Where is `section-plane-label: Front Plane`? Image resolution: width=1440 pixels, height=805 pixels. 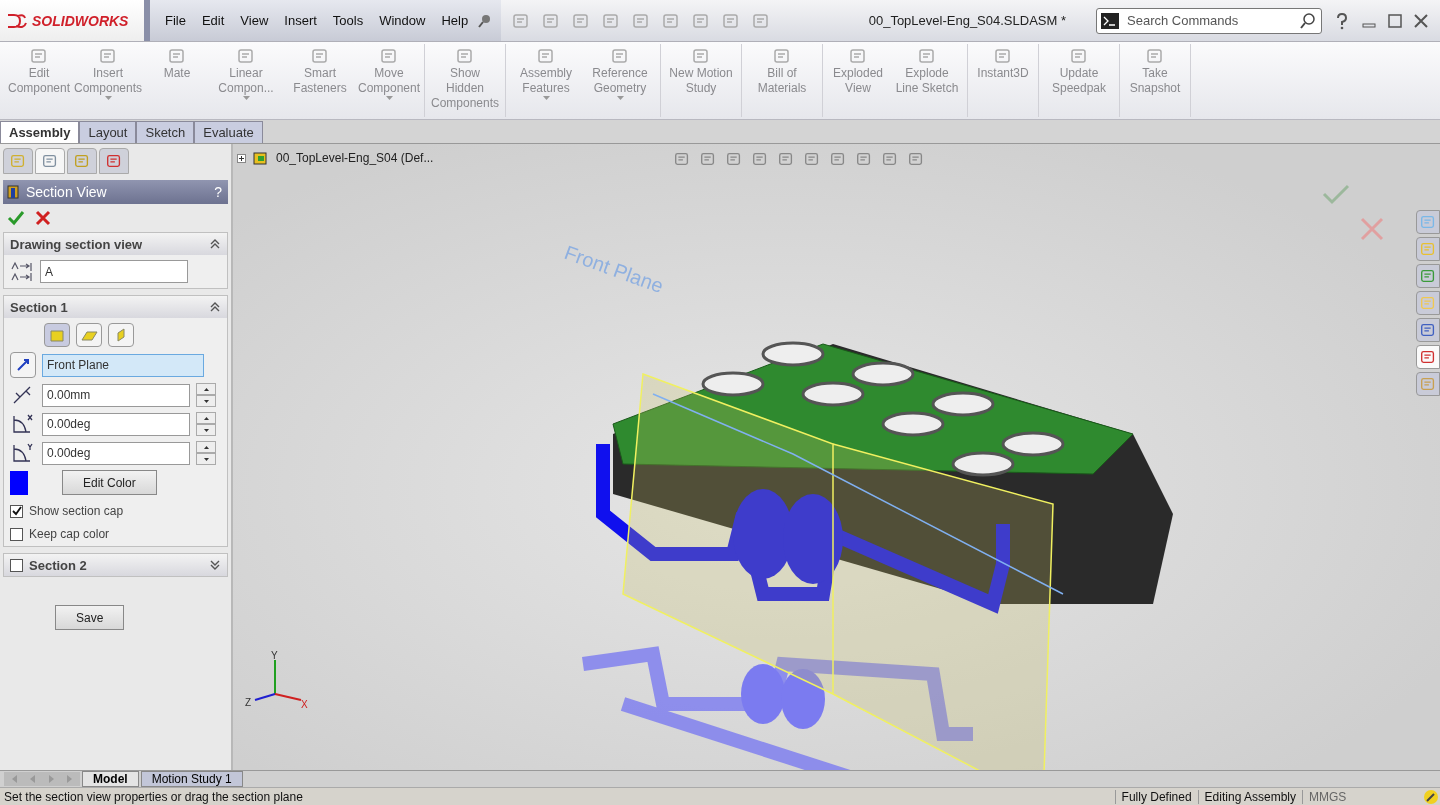 section-plane-label: Front Plane is located at coordinates (639, 271).